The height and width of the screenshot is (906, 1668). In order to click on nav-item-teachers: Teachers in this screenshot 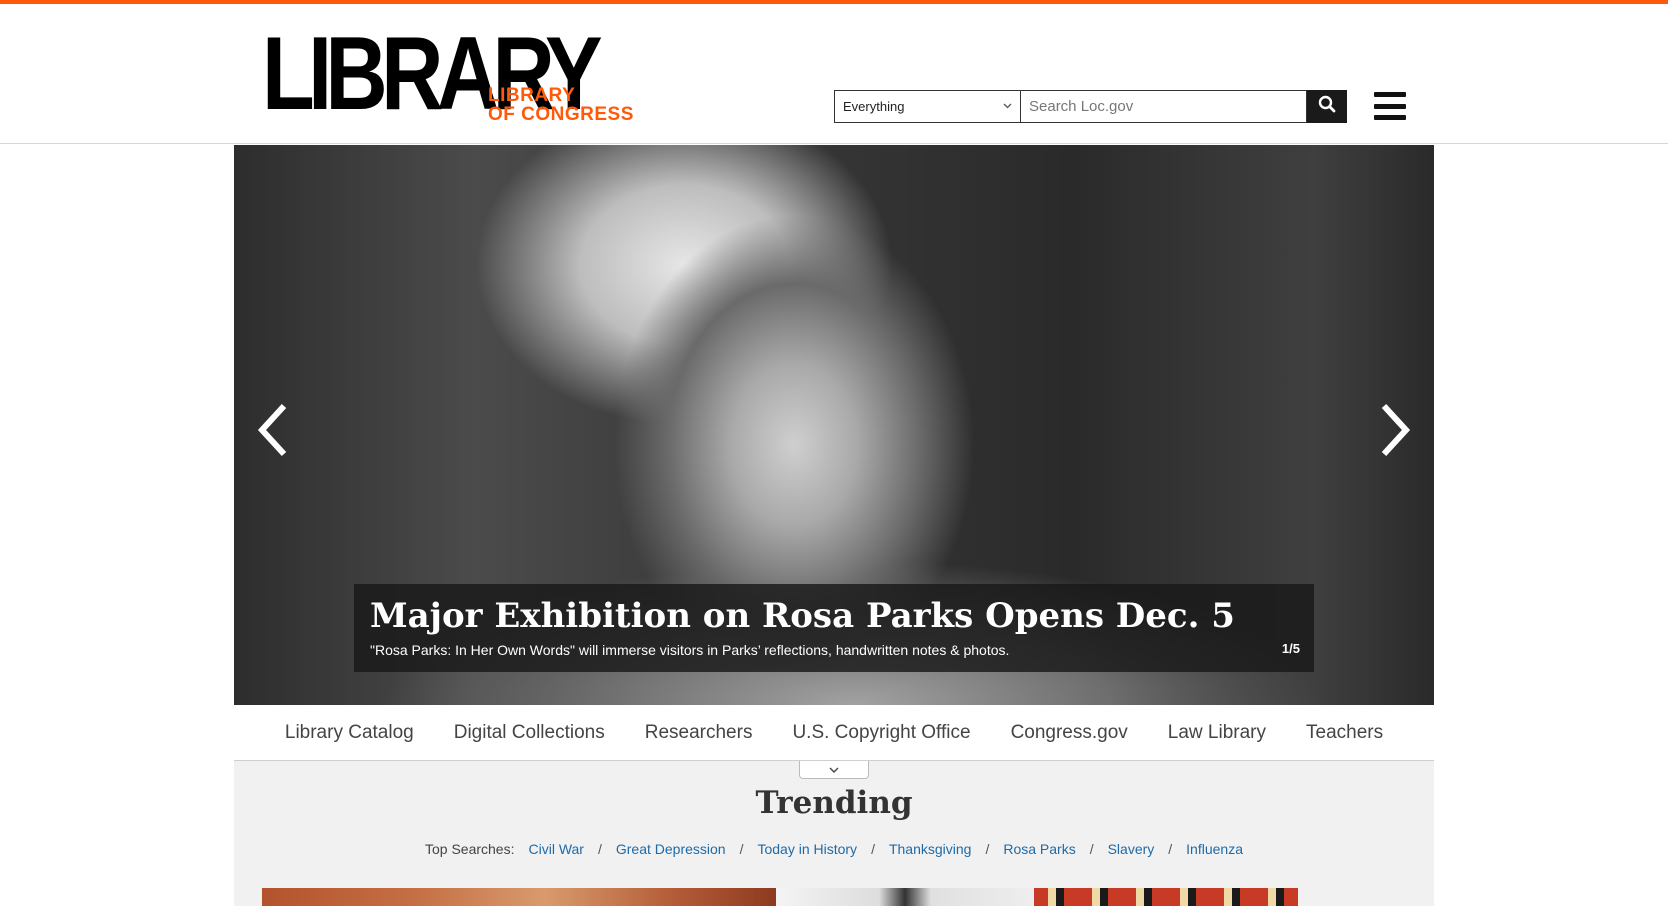, I will do `click(1344, 733)`.